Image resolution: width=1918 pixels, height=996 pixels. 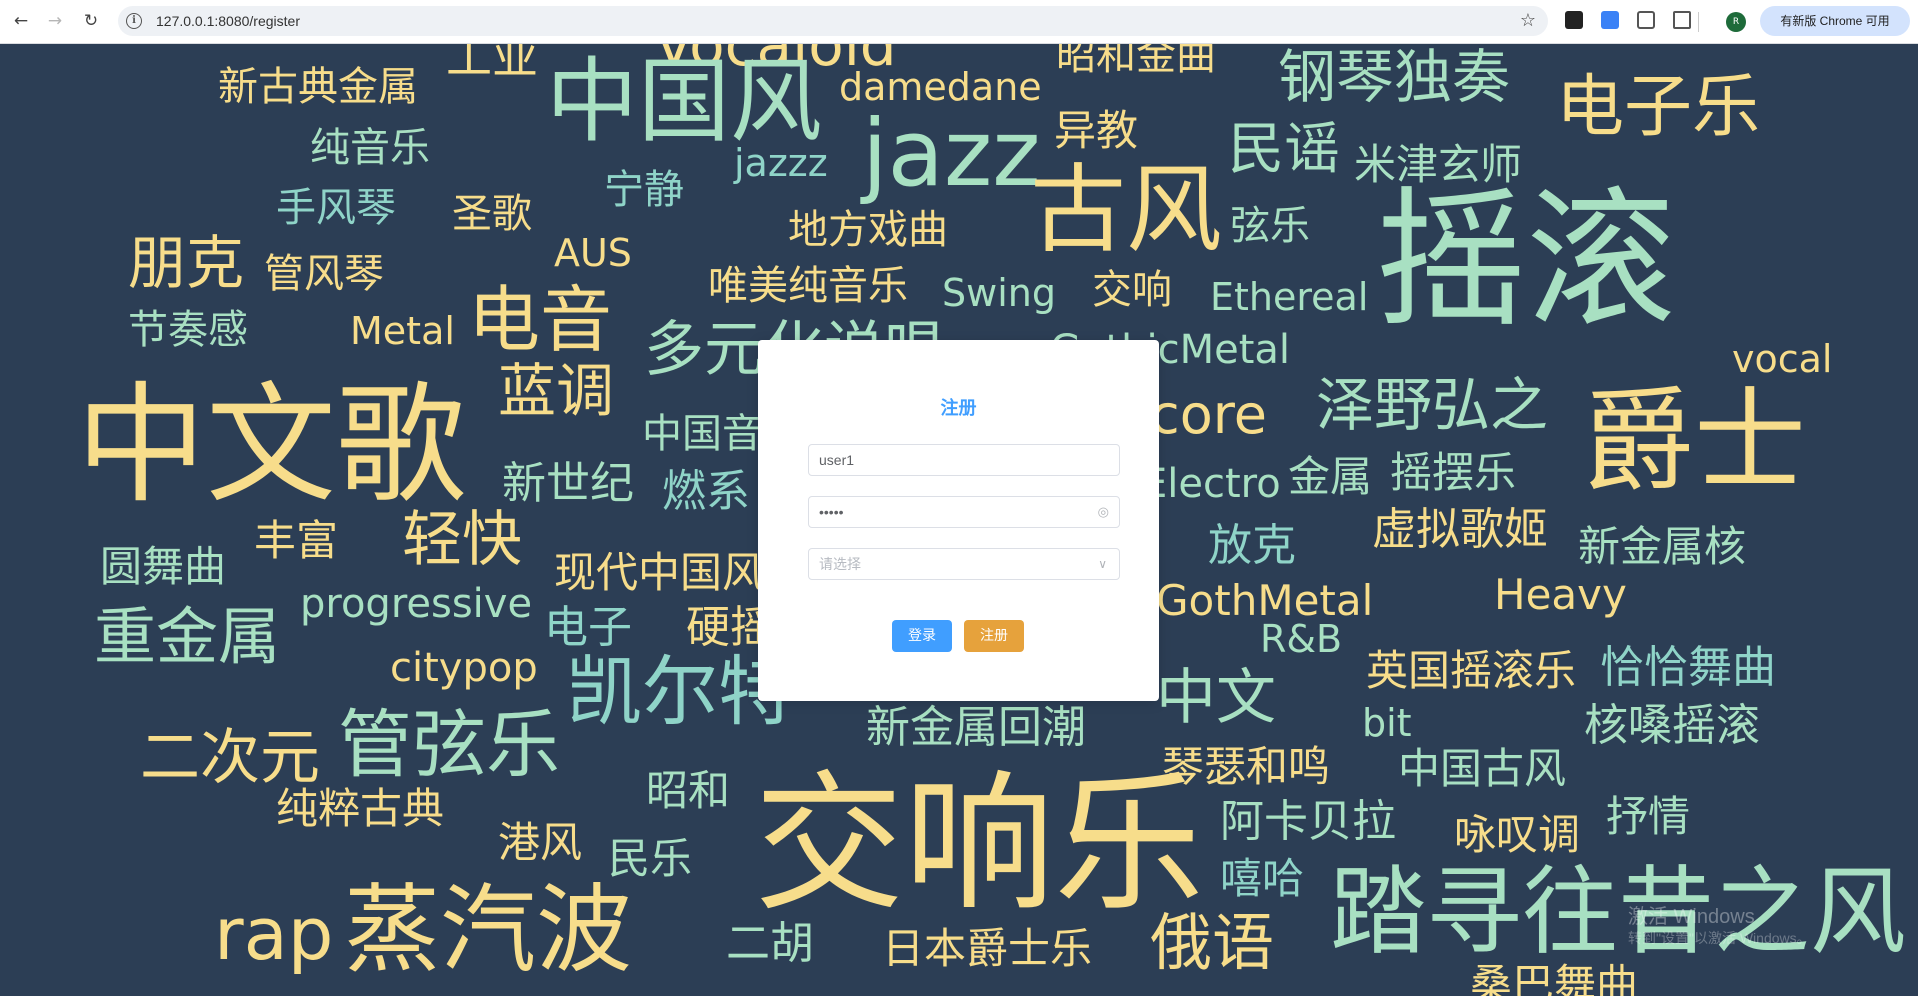 What do you see at coordinates (1658, 107) in the screenshot?
I see `cloud-word: 电子乐` at bounding box center [1658, 107].